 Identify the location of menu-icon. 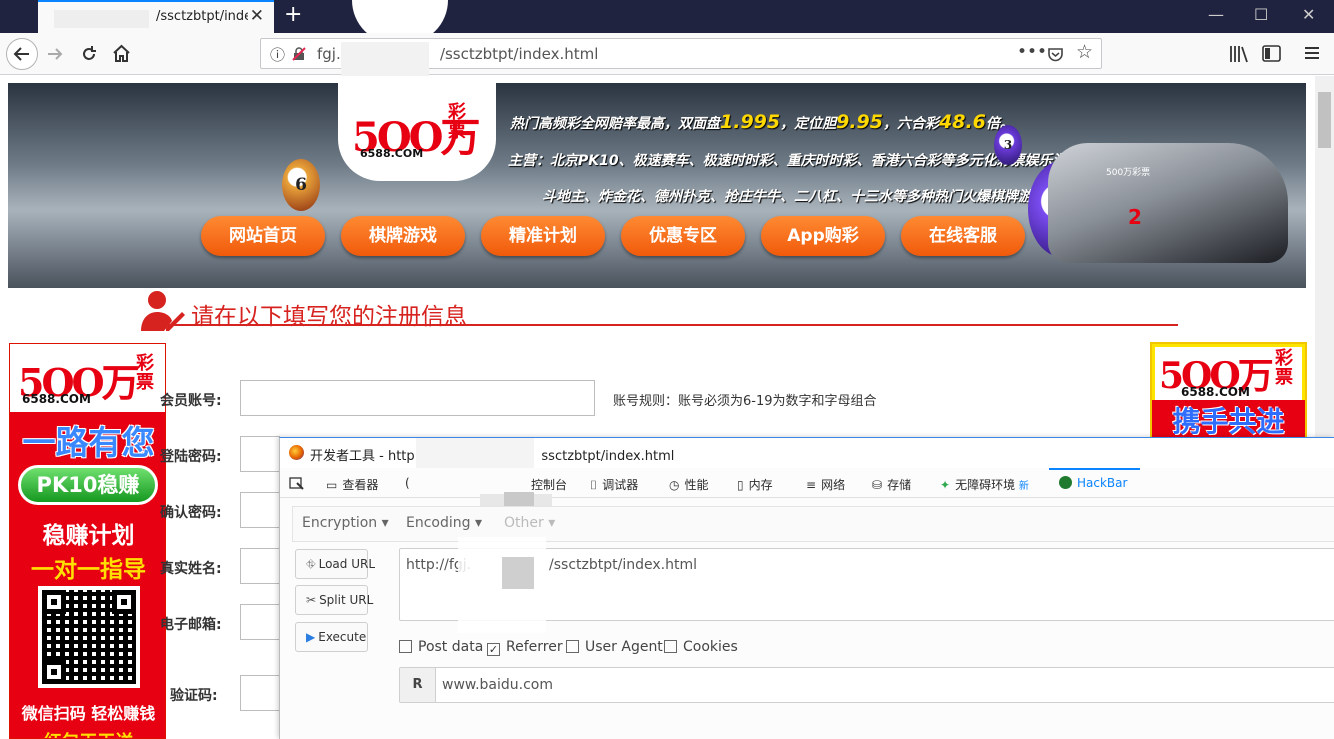
(1312, 53).